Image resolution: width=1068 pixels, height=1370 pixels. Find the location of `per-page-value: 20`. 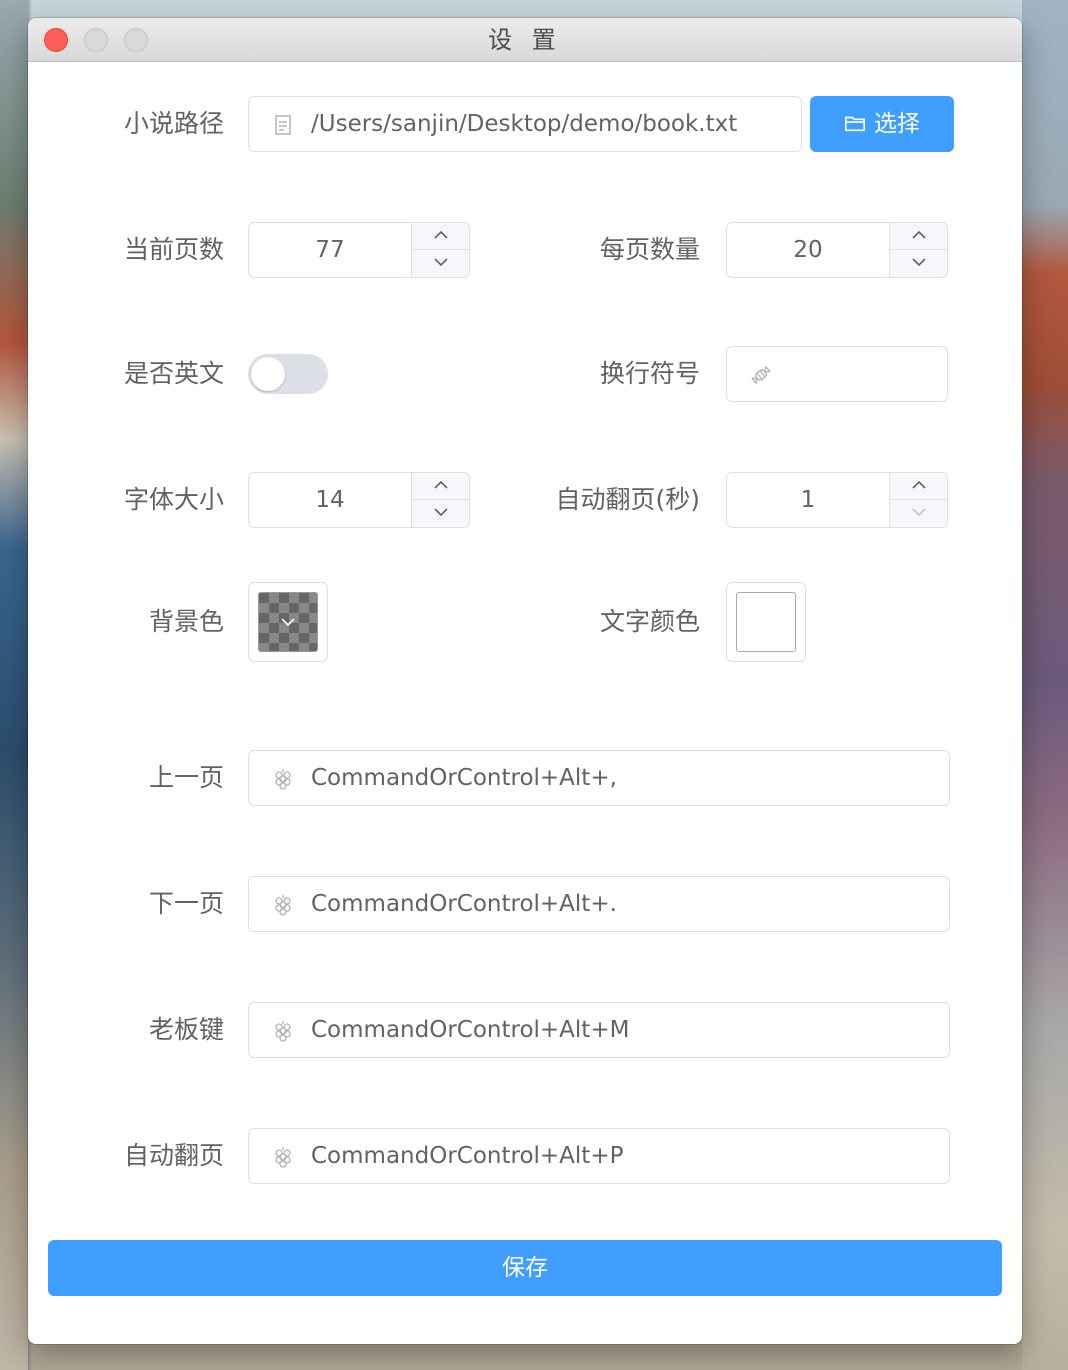

per-page-value: 20 is located at coordinates (808, 250).